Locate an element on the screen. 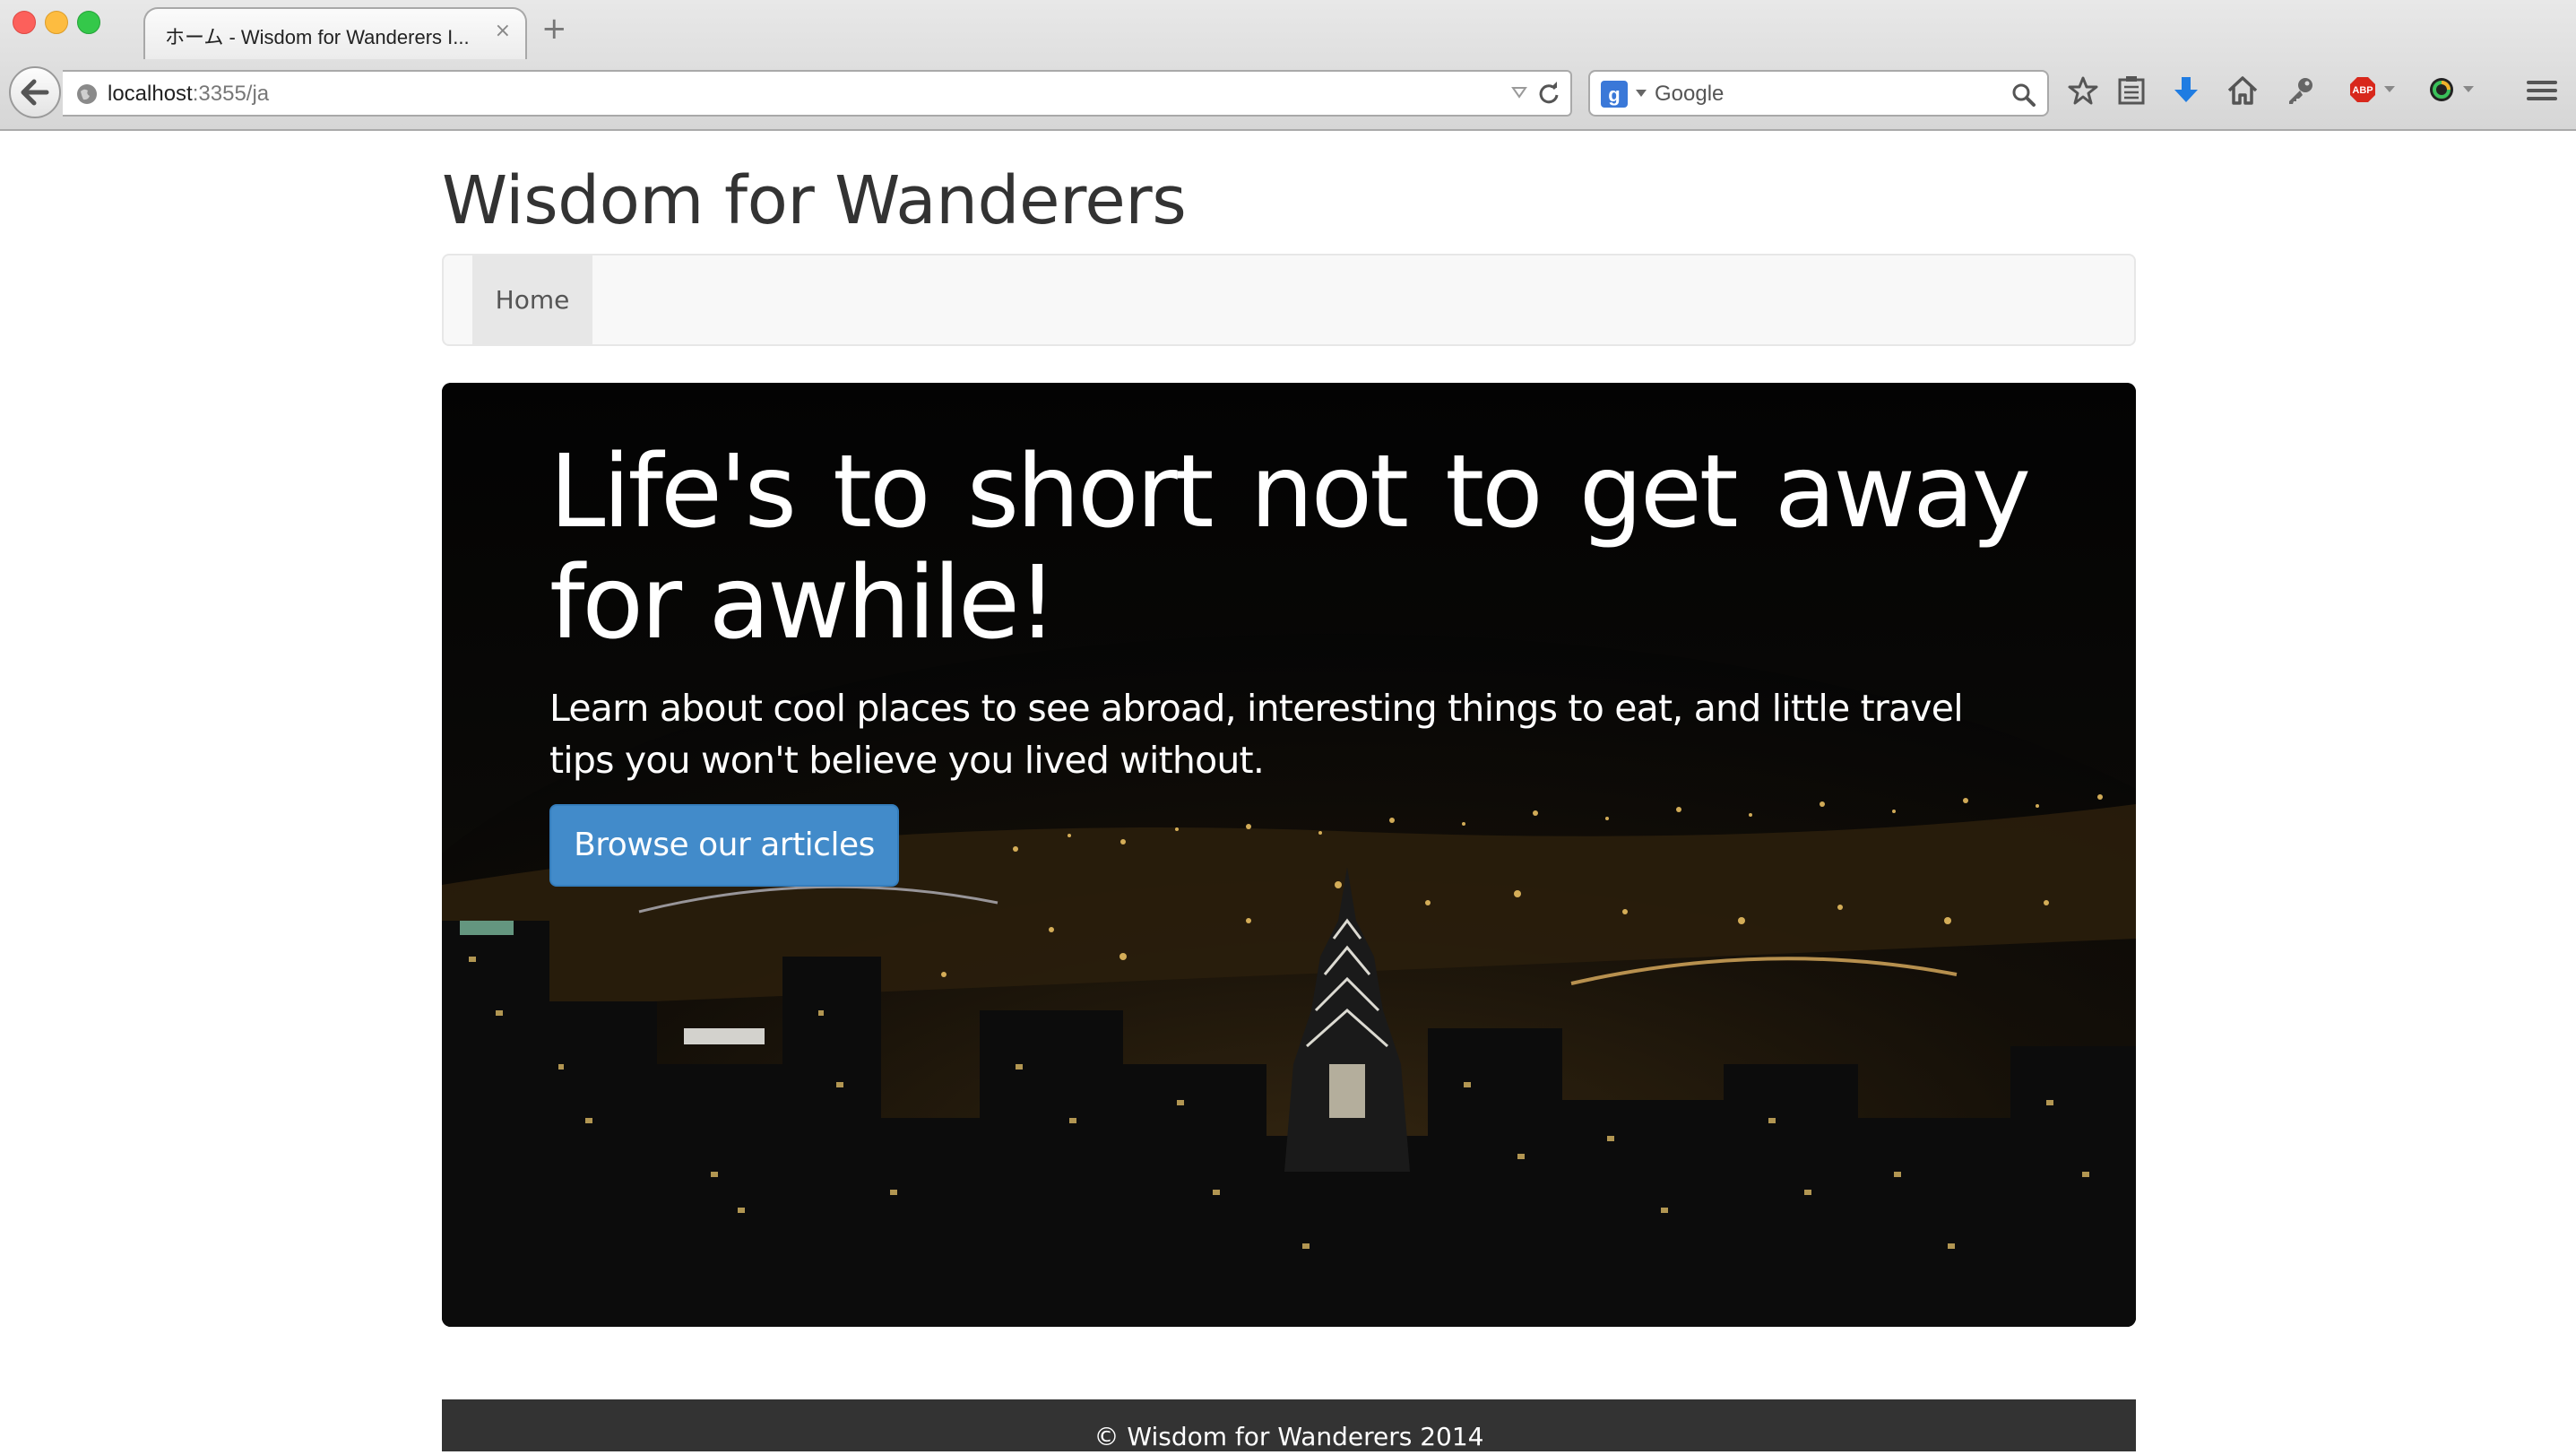  tab-strip: ホーム - Wisdom for Wanderers I... × + is located at coordinates (1288, 30).